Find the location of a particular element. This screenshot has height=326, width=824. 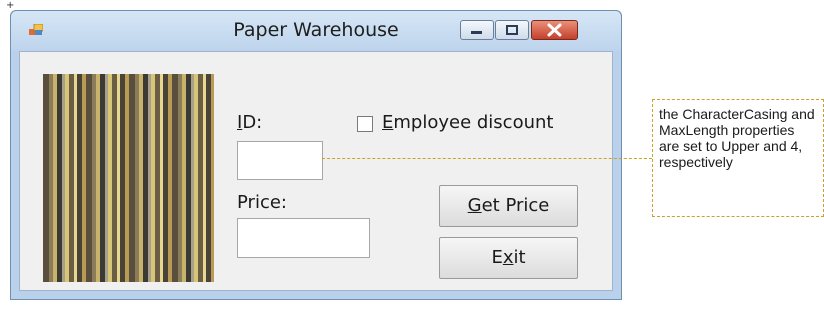

employee-discount-label: Employee discount is located at coordinates (467, 122).